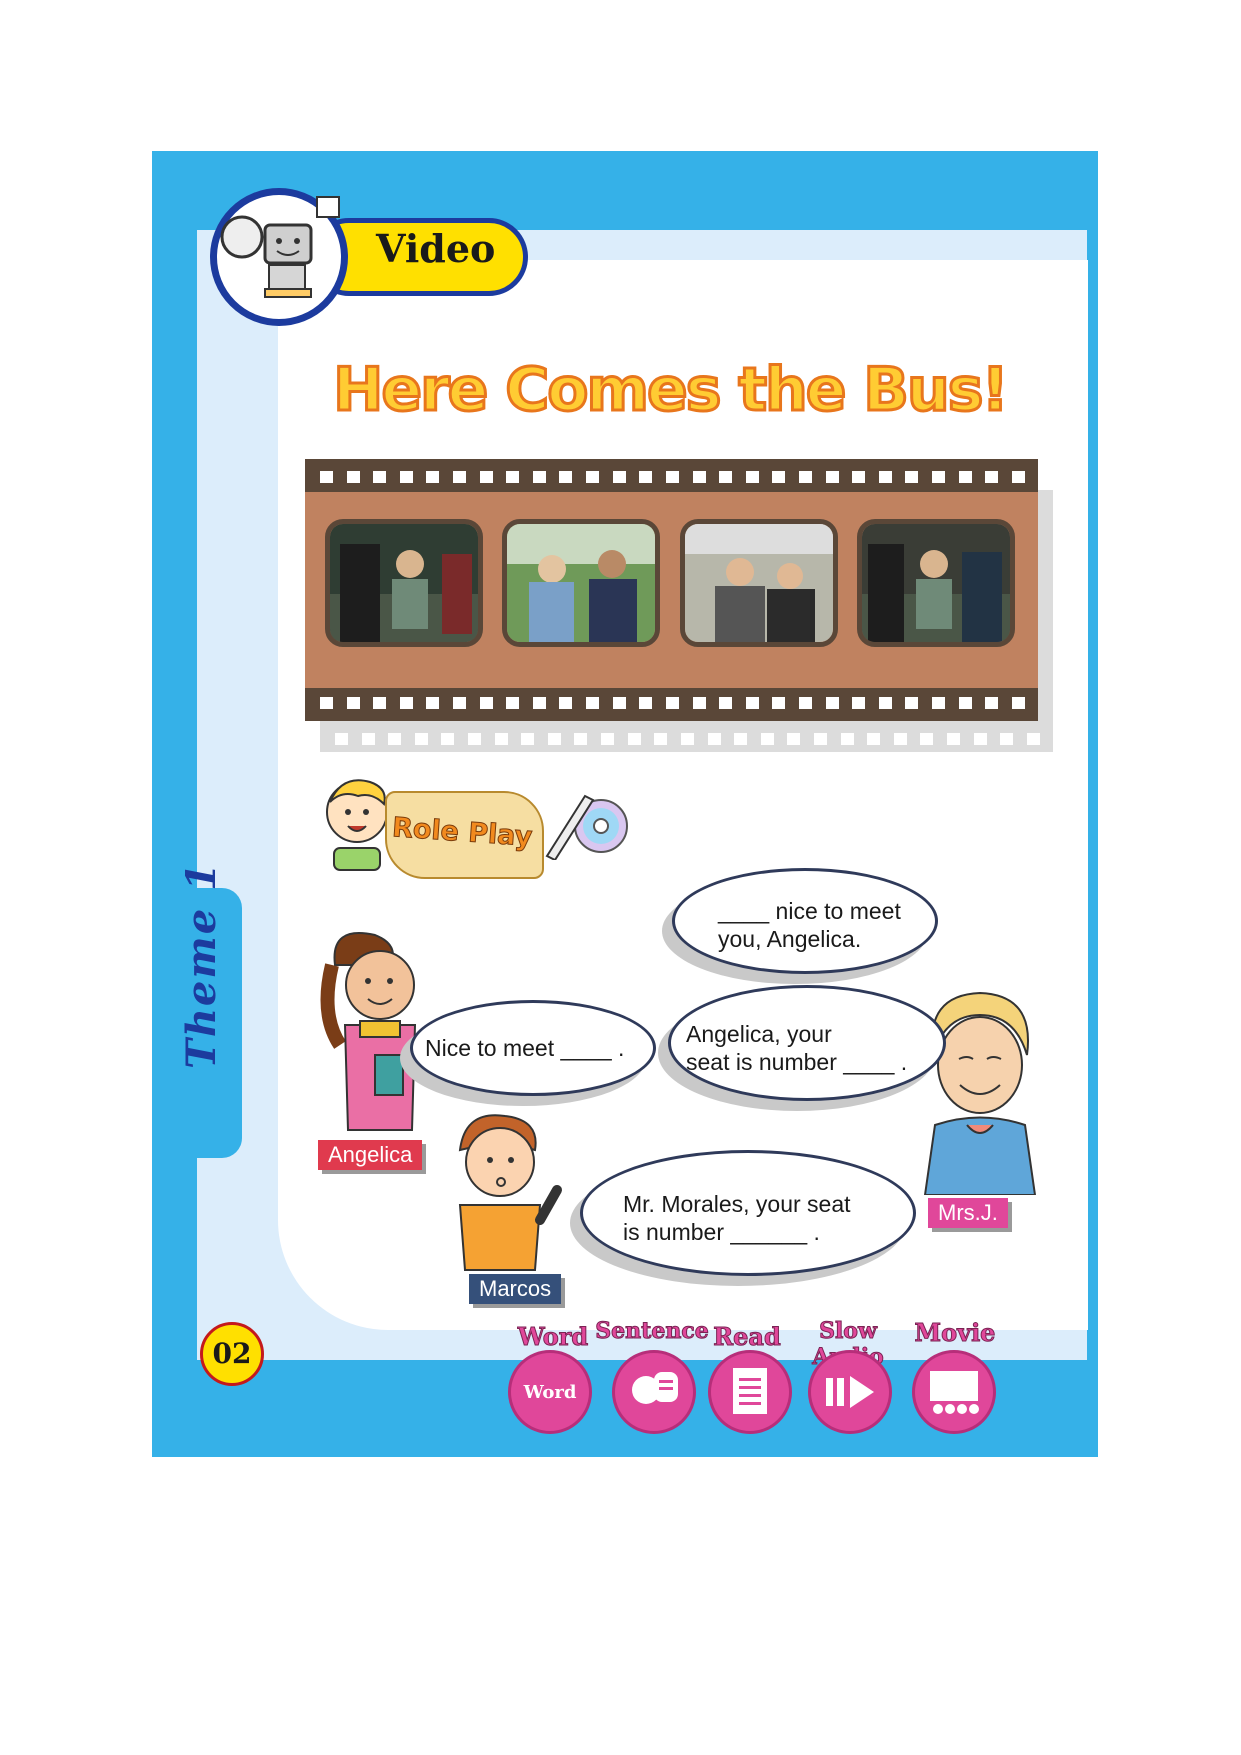 The width and height of the screenshot is (1241, 1755). Describe the element at coordinates (525, 1048) in the screenshot. I see `bubble-left-text: Nice to meet ____ .` at that location.